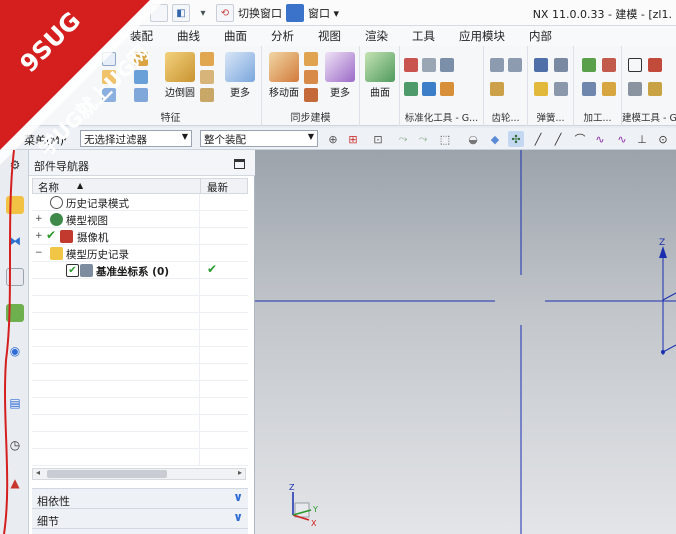 This screenshot has width=676, height=534. What do you see at coordinates (580, 139) in the screenshot?
I see `snap-arc-icon: ⌒` at bounding box center [580, 139].